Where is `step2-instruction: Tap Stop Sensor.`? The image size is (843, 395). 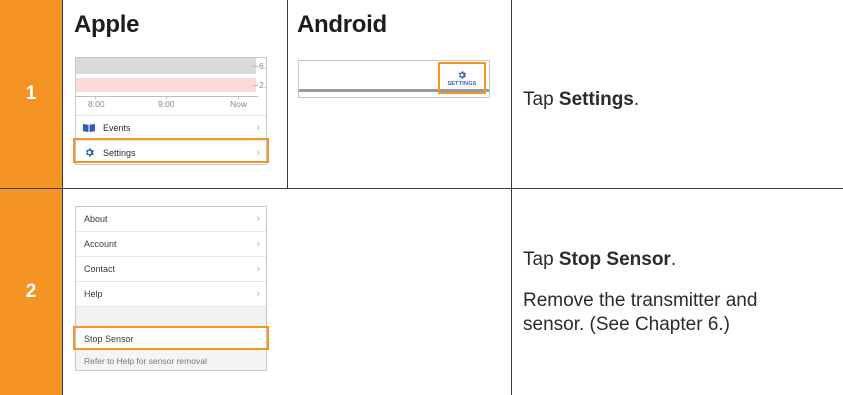
step2-instruction: Tap Stop Sensor. is located at coordinates (599, 260).